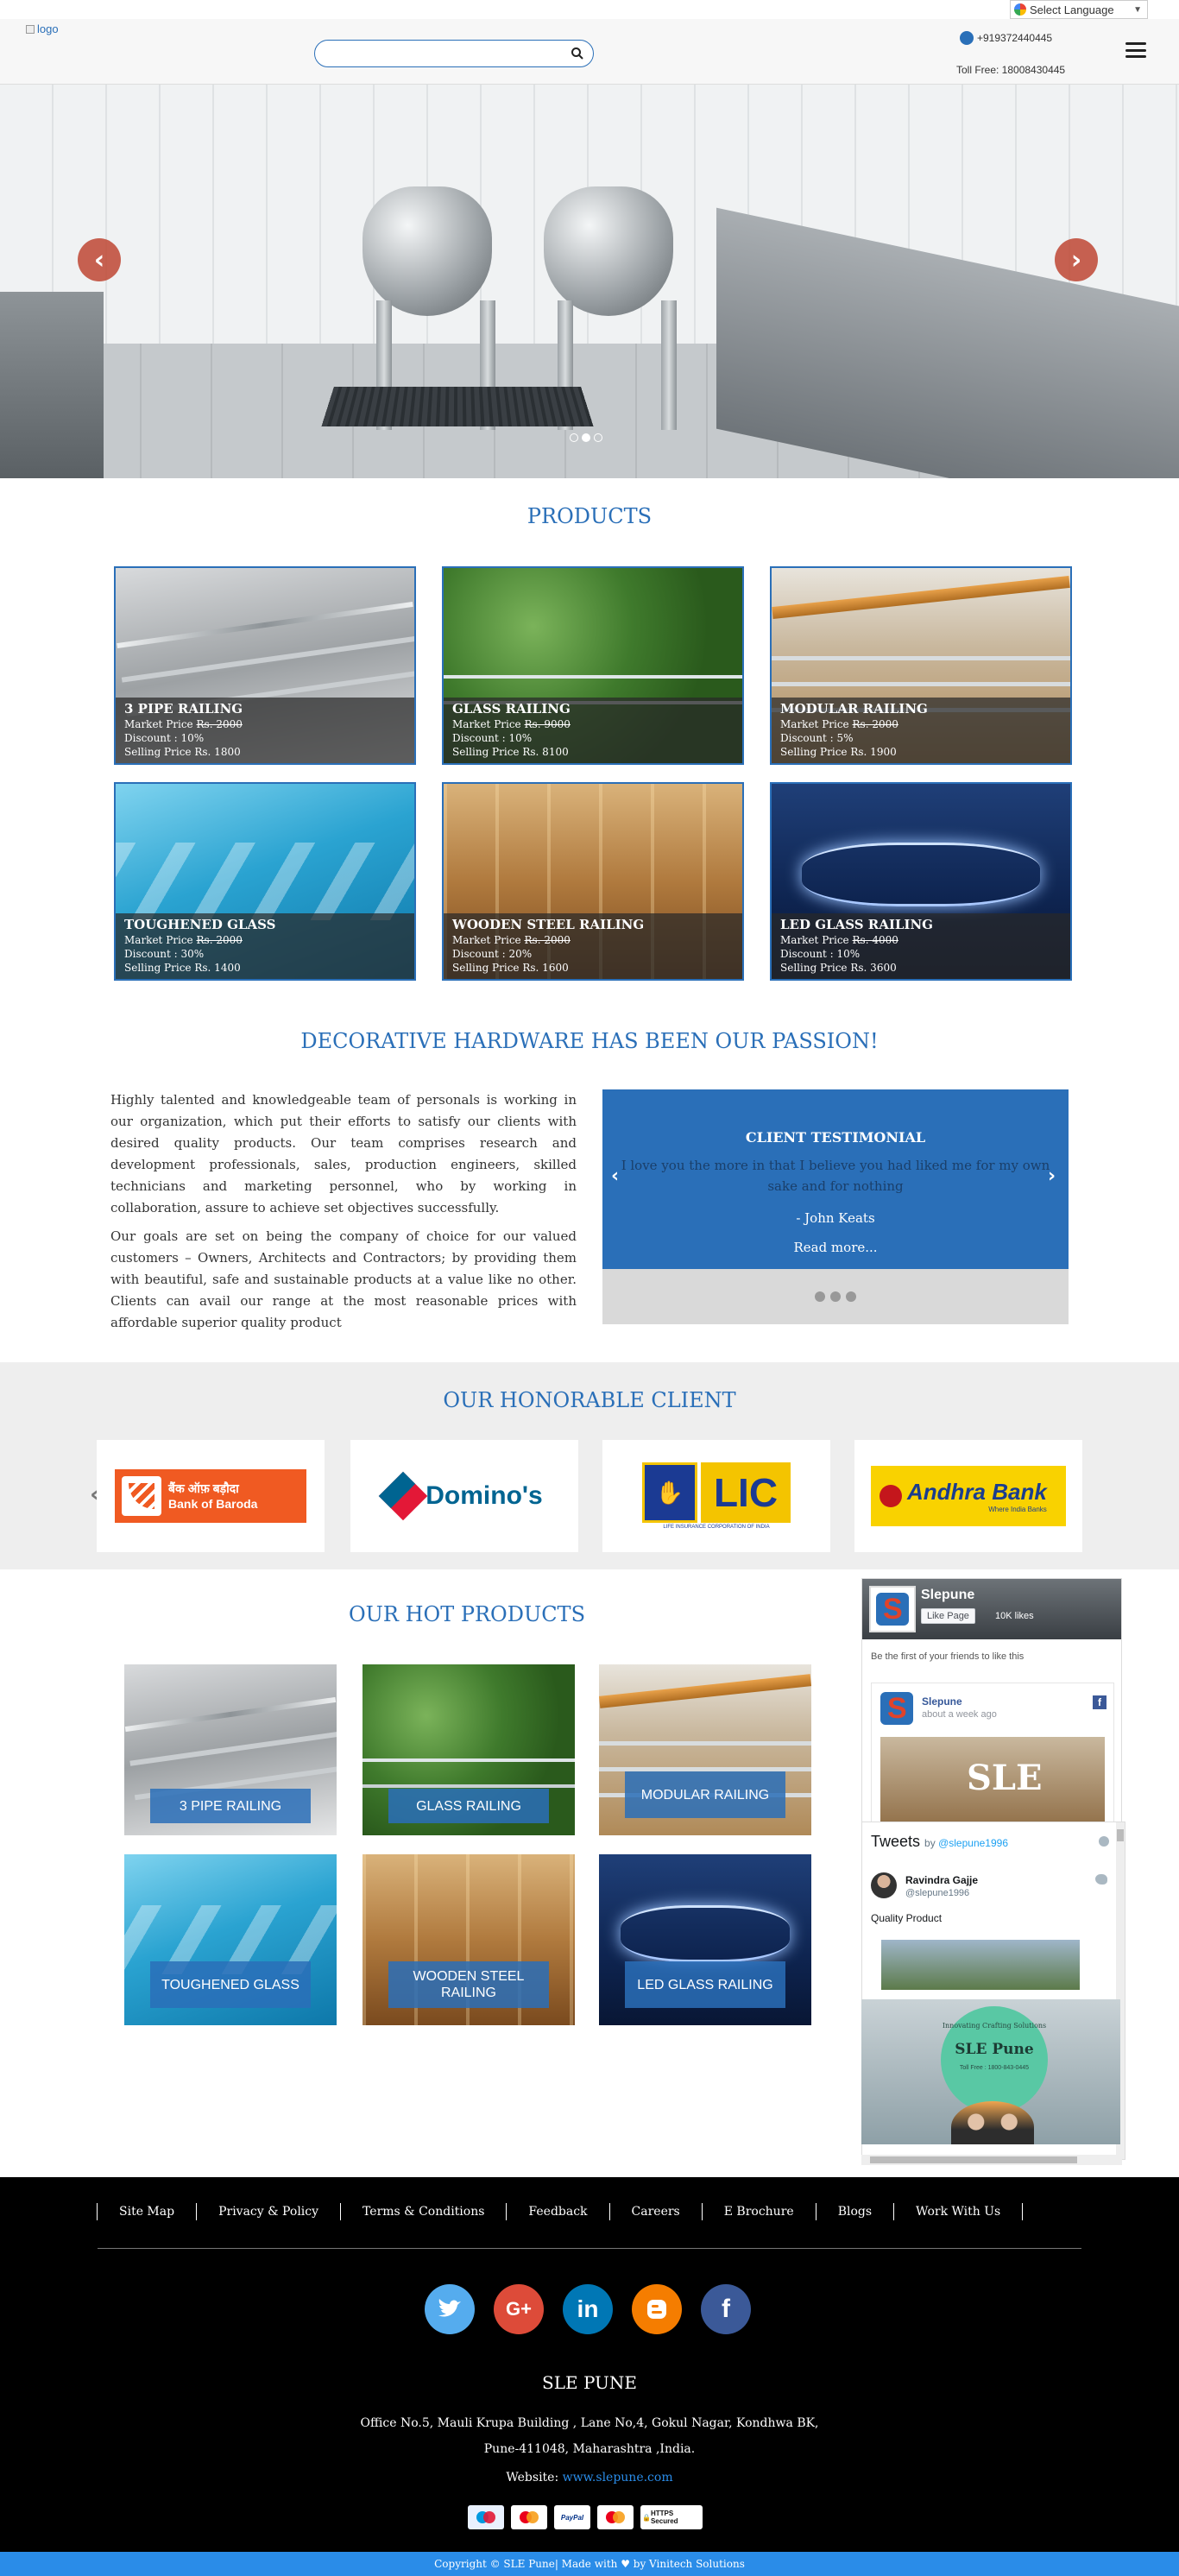 This screenshot has width=1179, height=2576. I want to click on testimonial-next-icon: ›, so click(1052, 1176).